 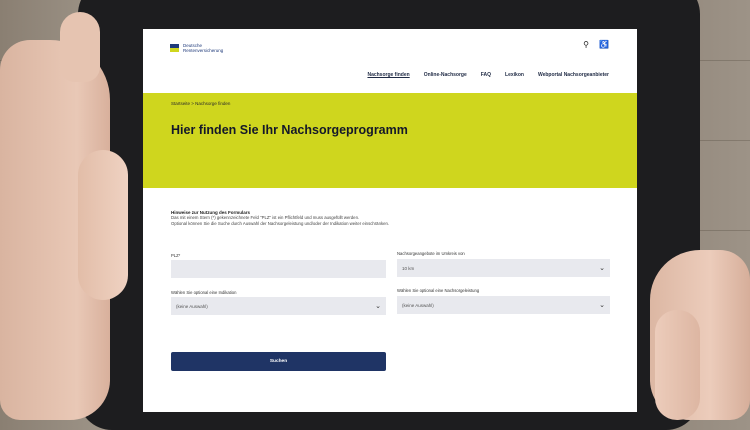 I want to click on accessibility-icon: ♿, so click(x=604, y=44).